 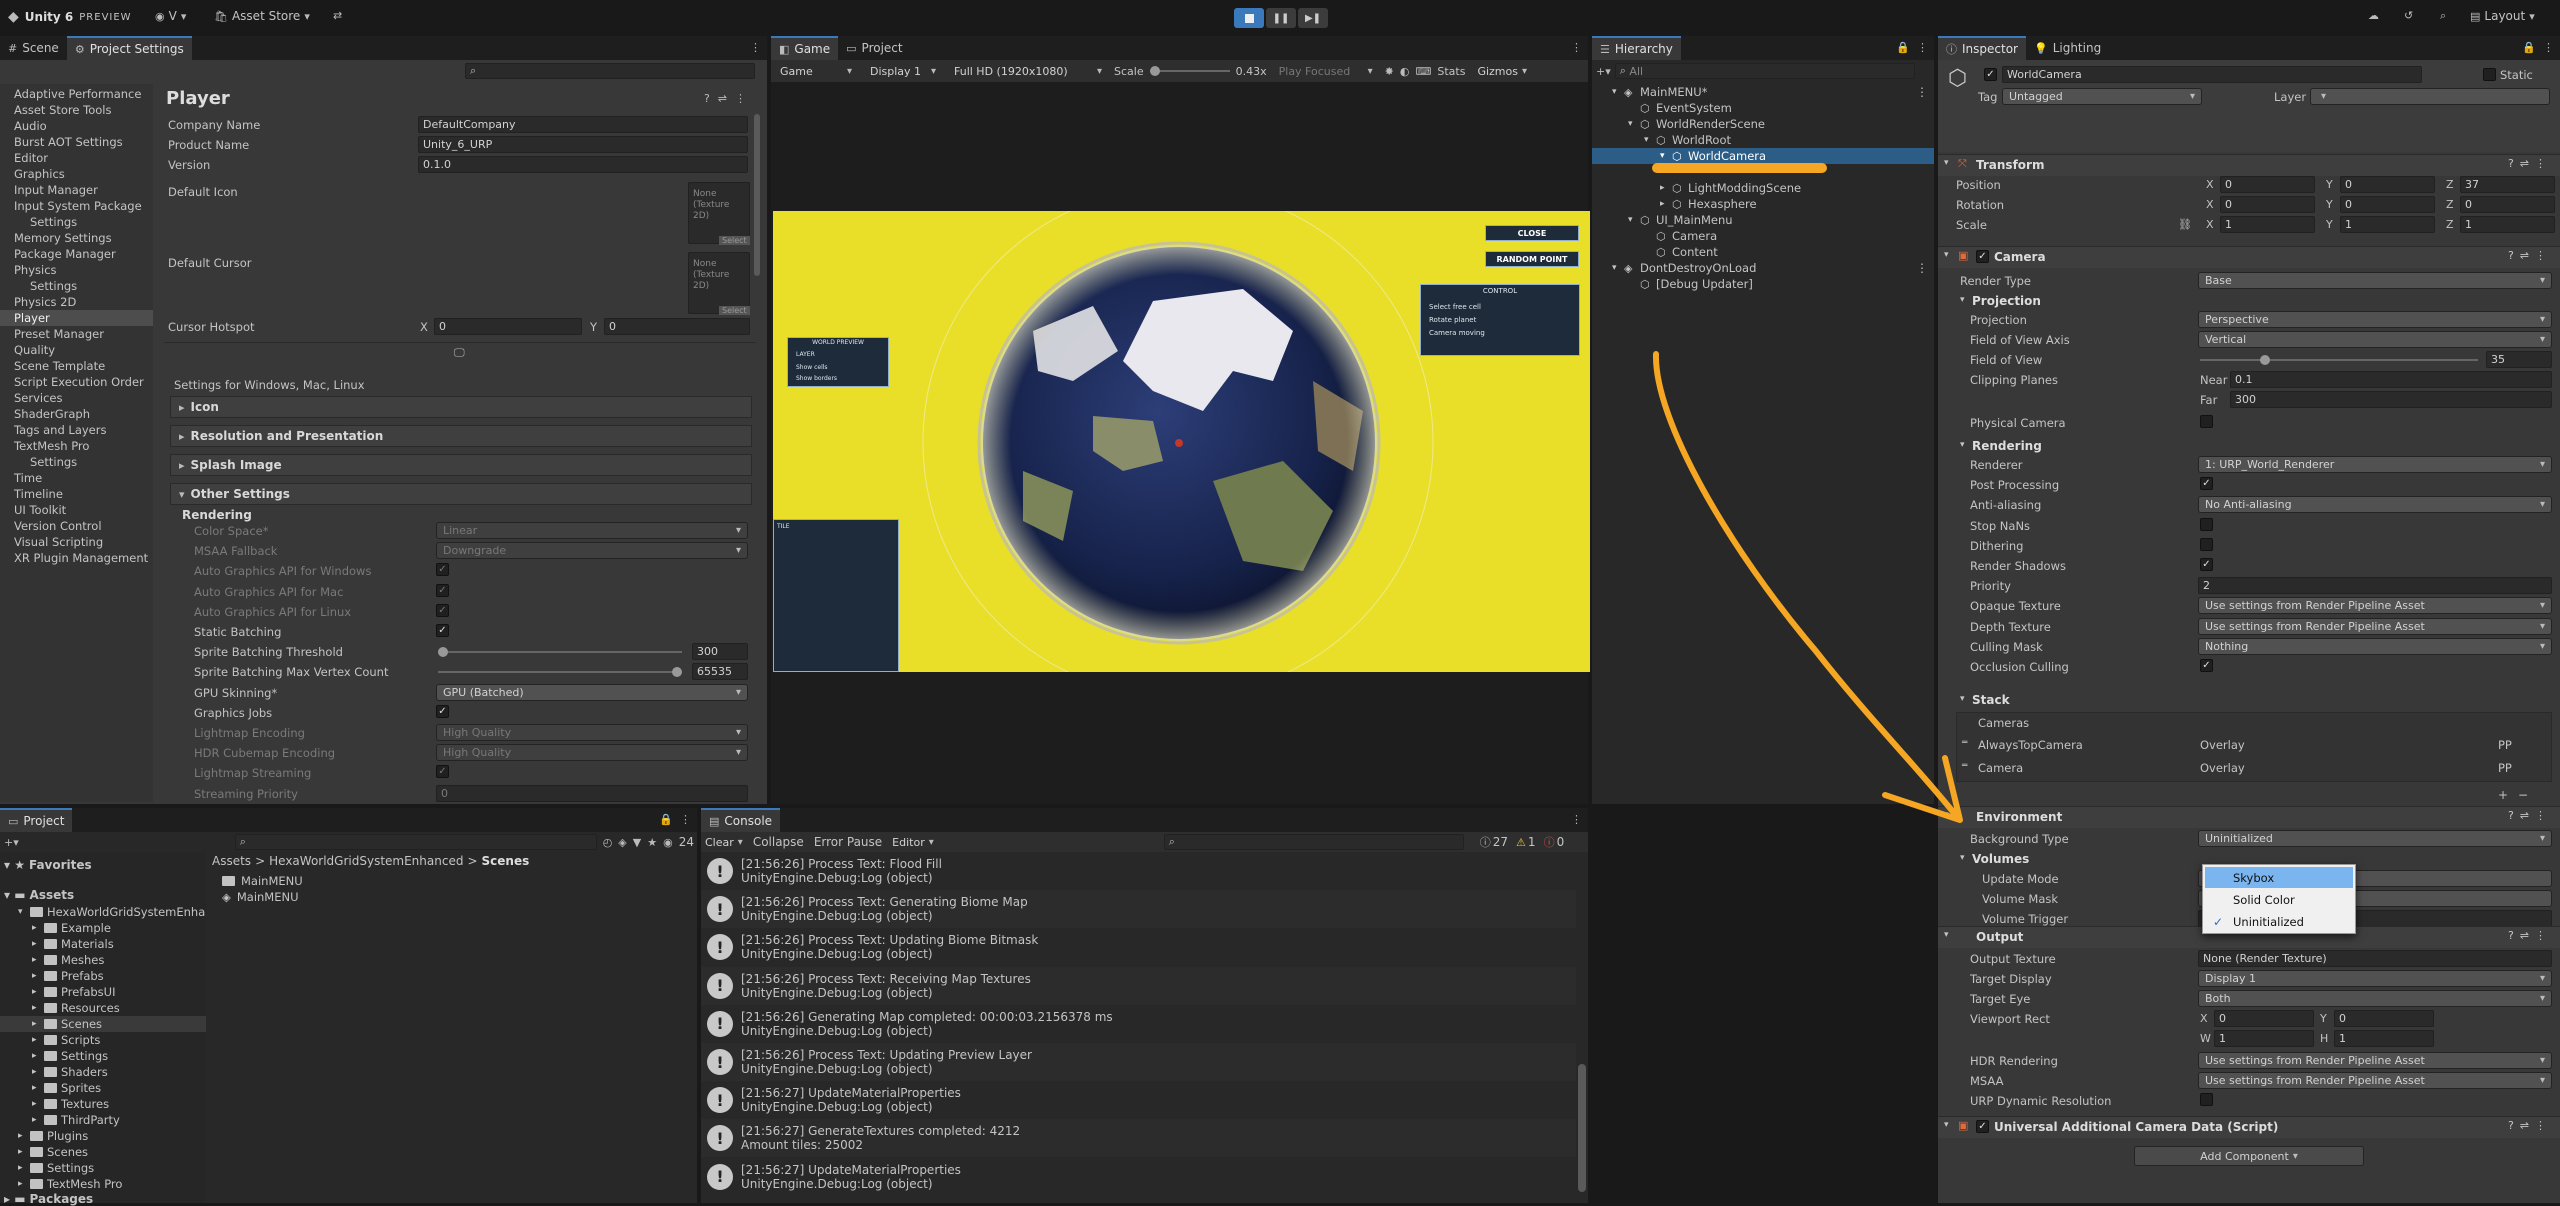 I want to click on target-display-dropdown: Display 1, so click(x=2375, y=978).